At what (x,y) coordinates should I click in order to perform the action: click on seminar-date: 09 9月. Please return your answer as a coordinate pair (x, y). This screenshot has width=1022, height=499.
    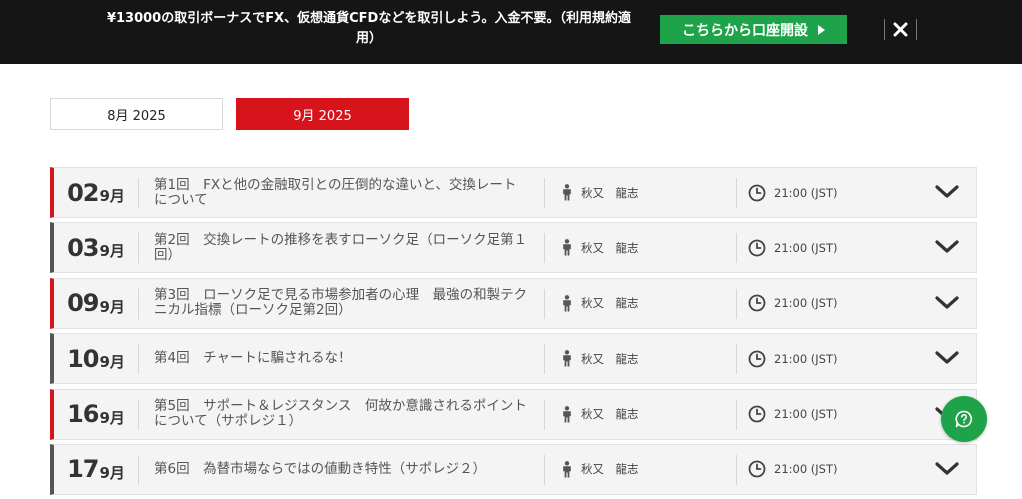
    Looking at the image, I should click on (96, 303).